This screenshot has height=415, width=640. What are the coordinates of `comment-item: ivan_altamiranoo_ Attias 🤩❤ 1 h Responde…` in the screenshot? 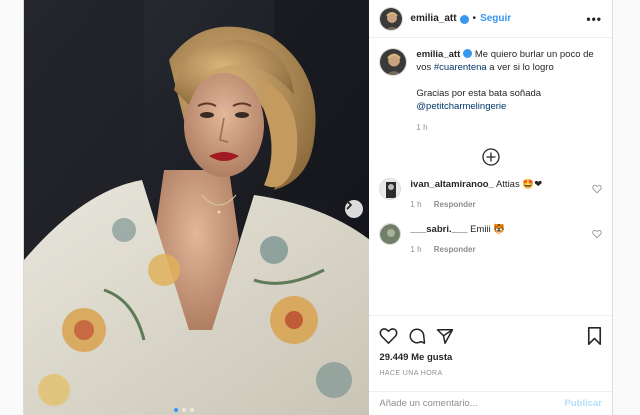 It's located at (490, 194).